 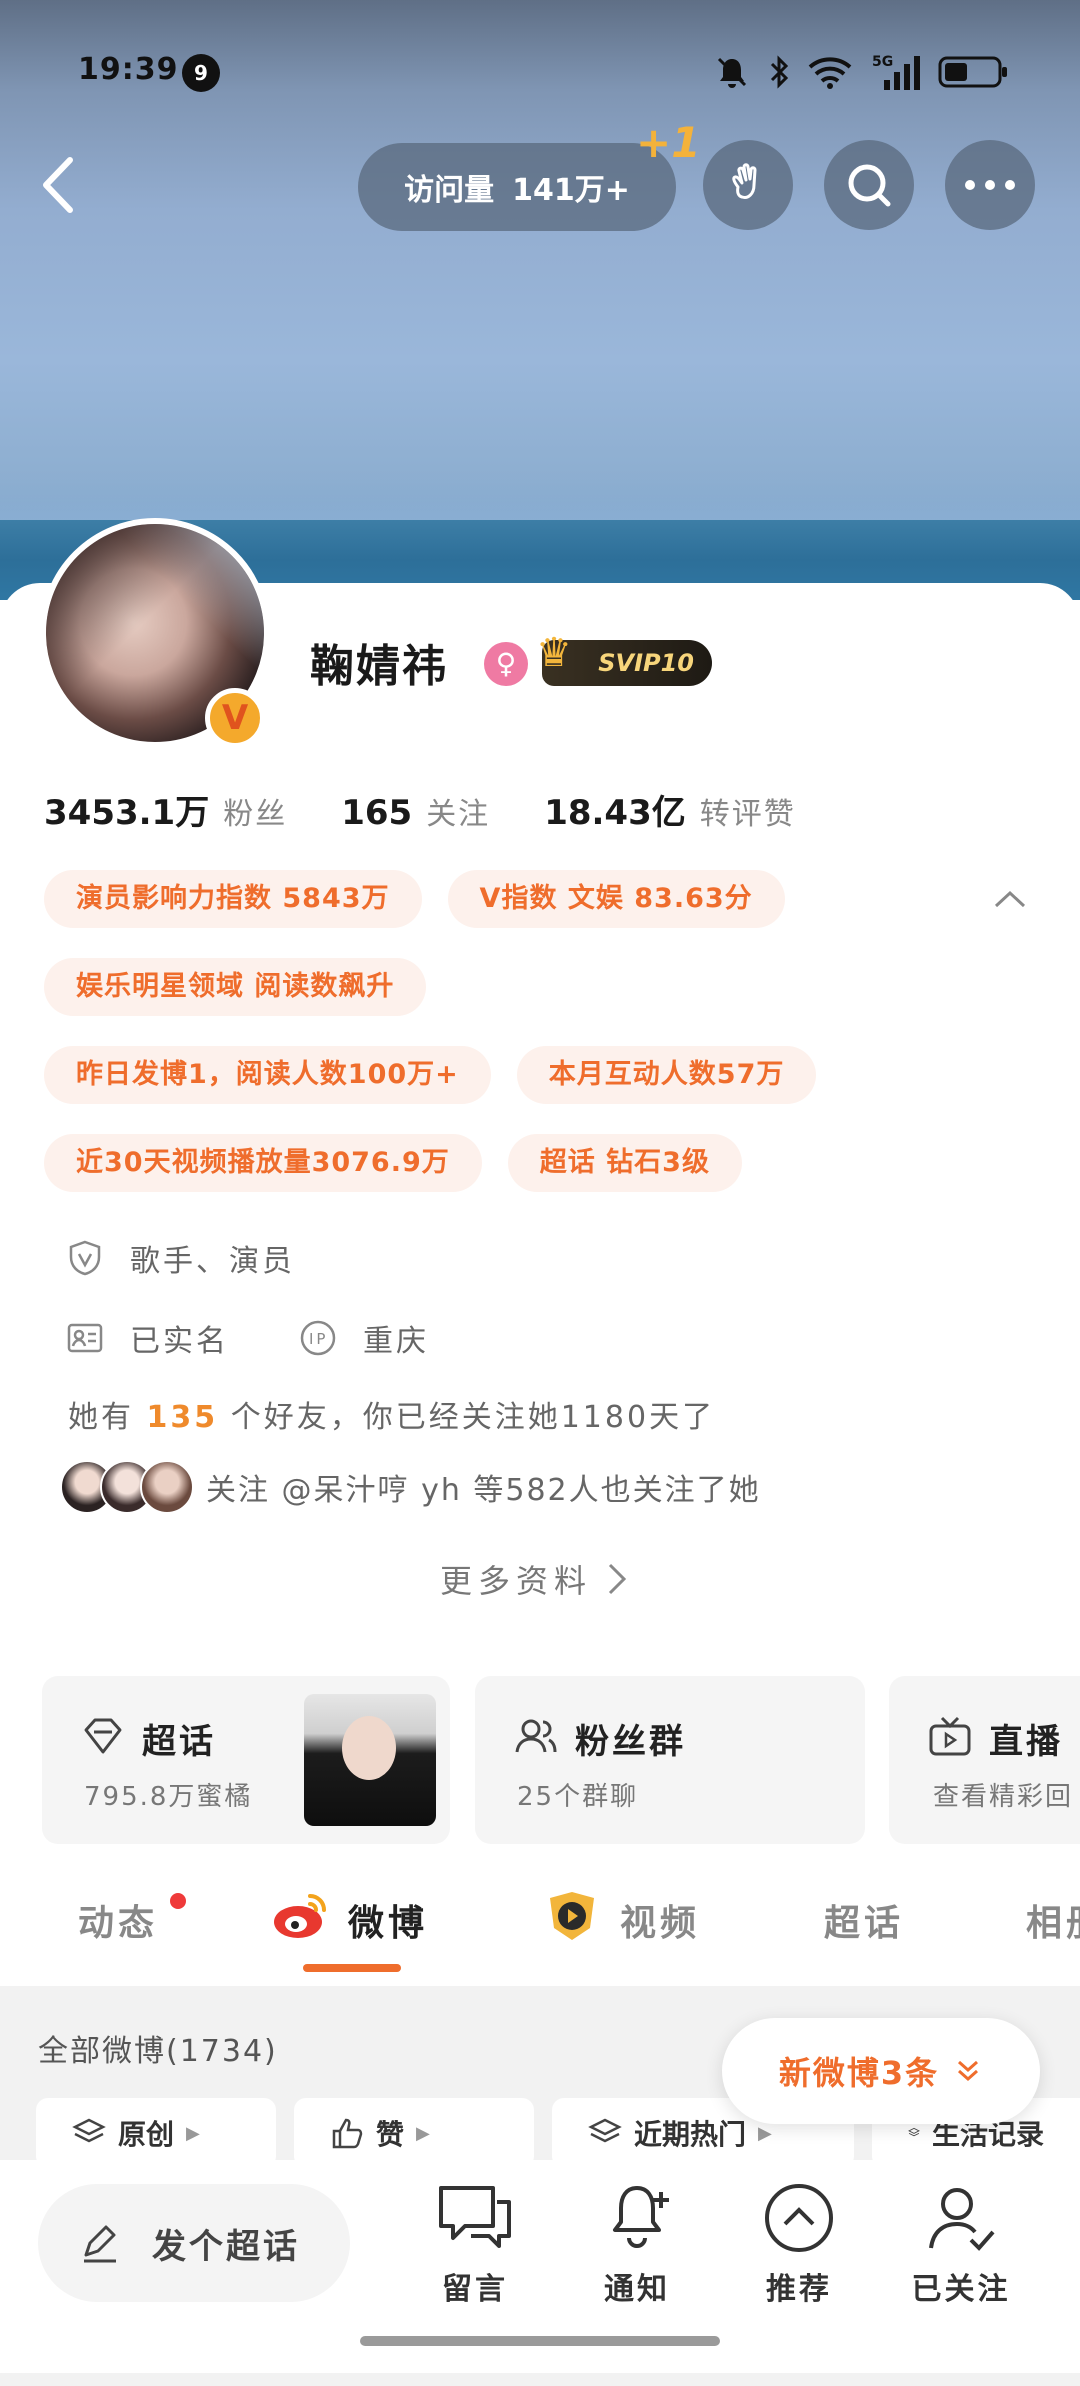 What do you see at coordinates (747, 814) in the screenshot?
I see `interactions-label: 转评赞` at bounding box center [747, 814].